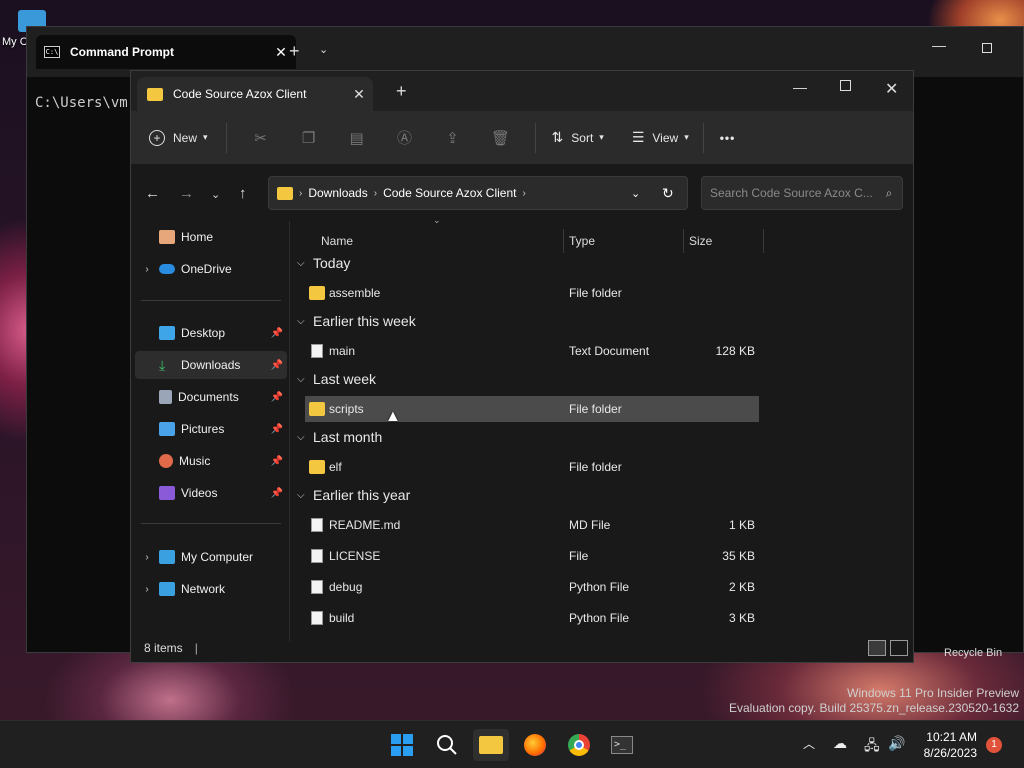  Describe the element at coordinates (899, 648) in the screenshot. I see `large-icons-view-button` at that location.